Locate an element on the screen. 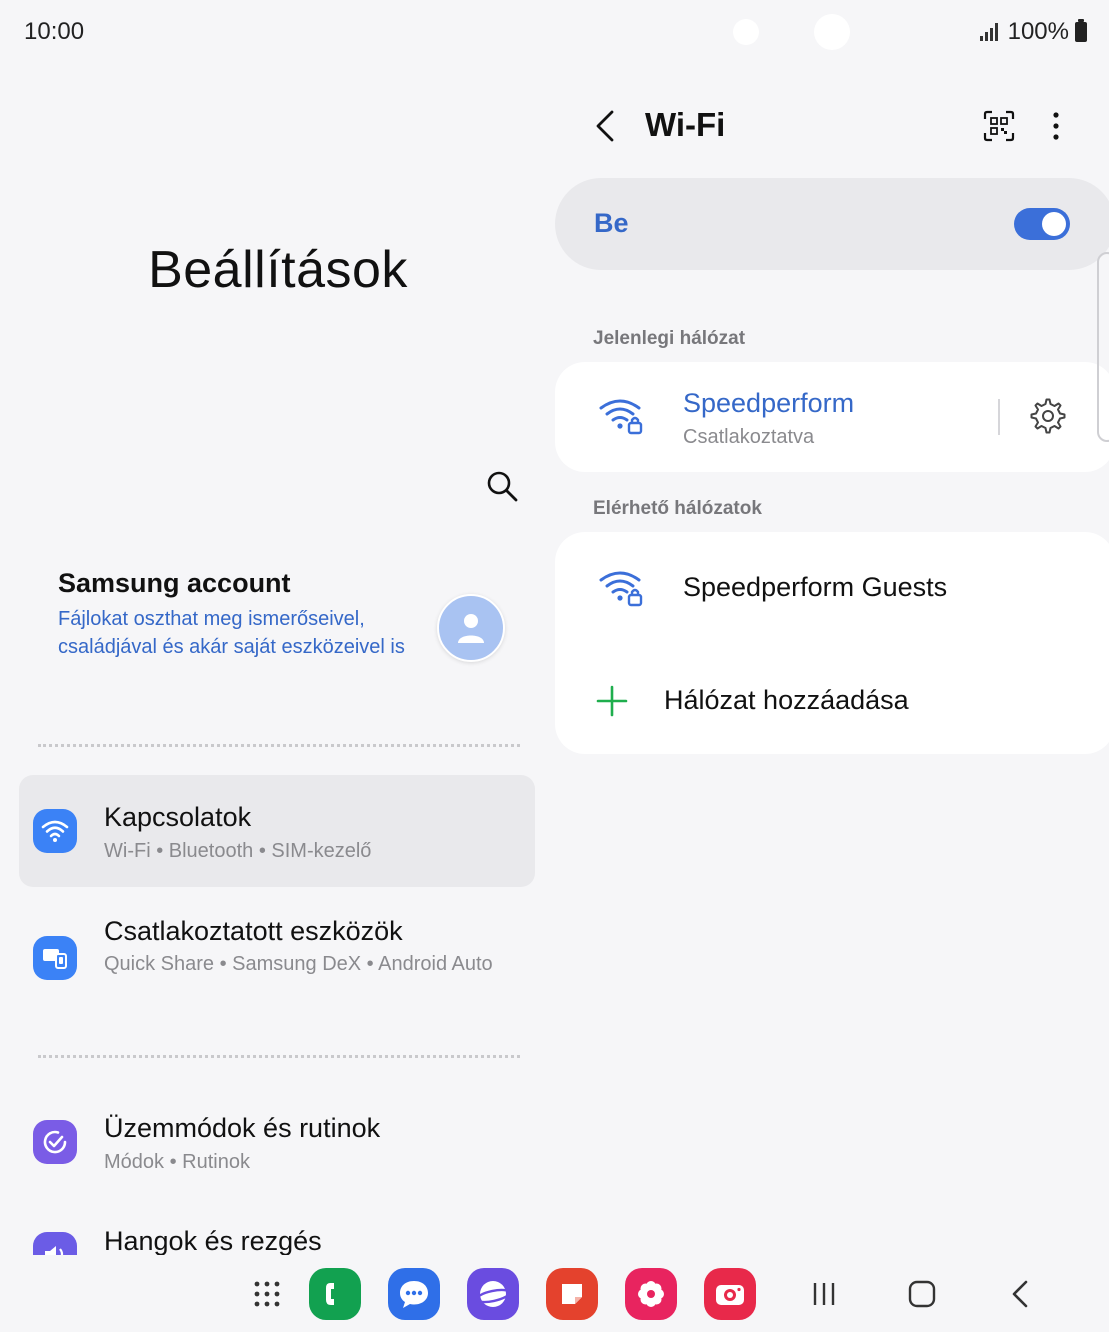 This screenshot has height=1332, width=1109. camera-app-icon is located at coordinates (730, 1294).